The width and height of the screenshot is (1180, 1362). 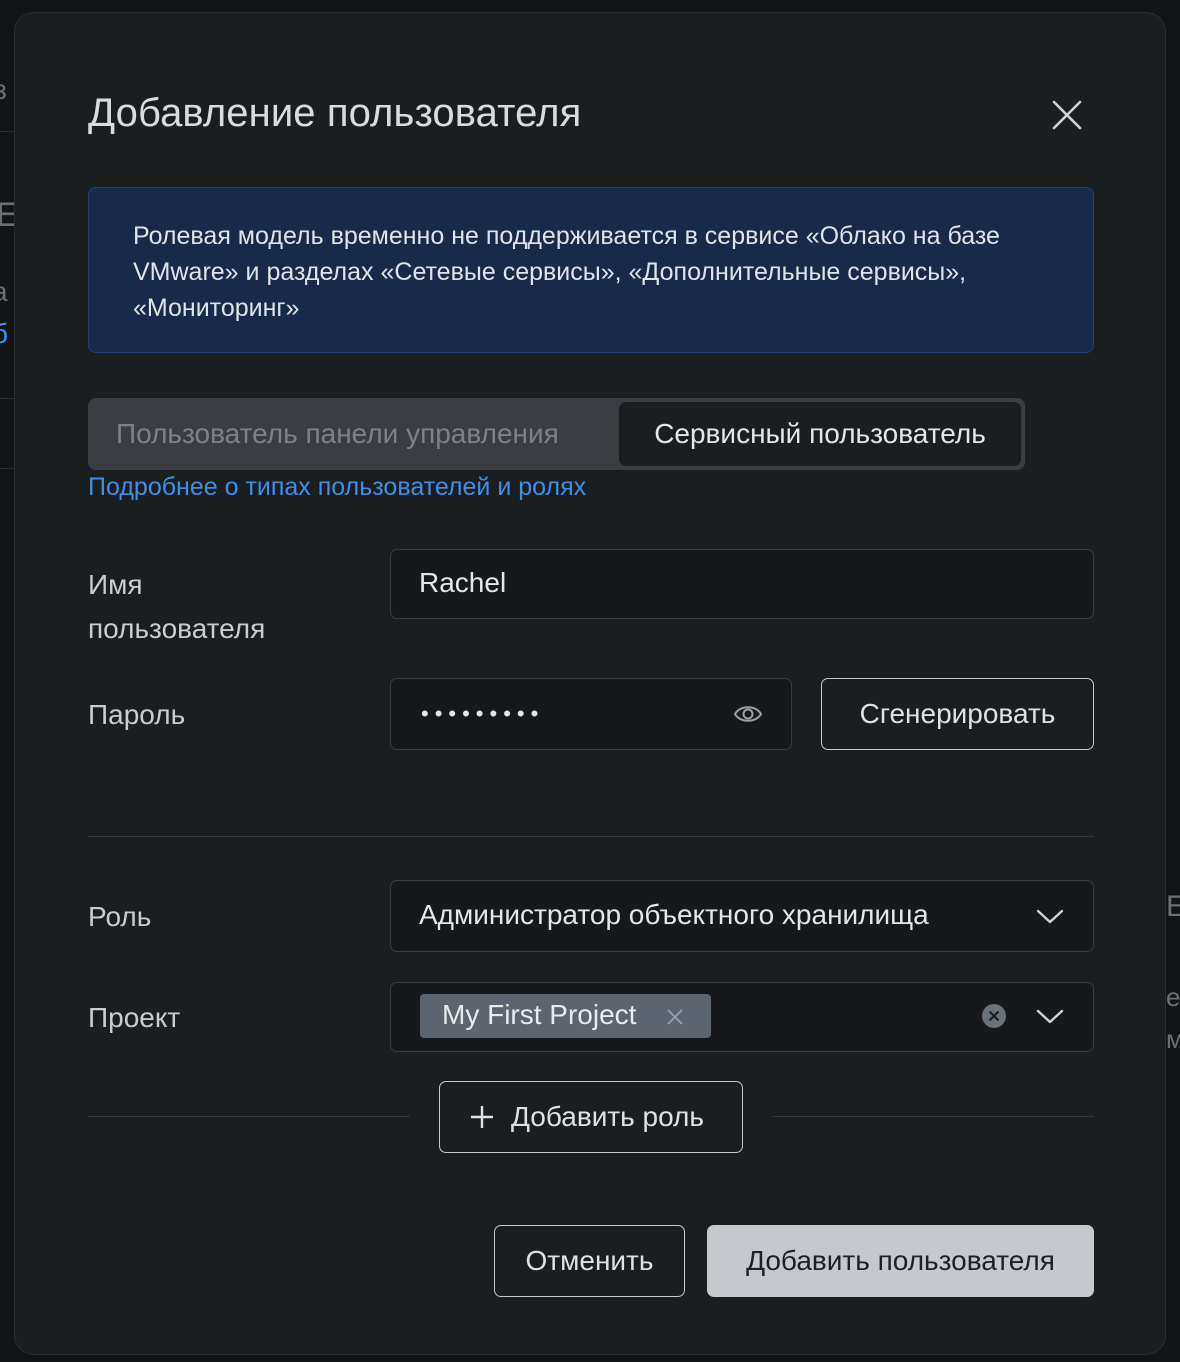 What do you see at coordinates (137, 714) in the screenshot?
I see `password-label: Пароль` at bounding box center [137, 714].